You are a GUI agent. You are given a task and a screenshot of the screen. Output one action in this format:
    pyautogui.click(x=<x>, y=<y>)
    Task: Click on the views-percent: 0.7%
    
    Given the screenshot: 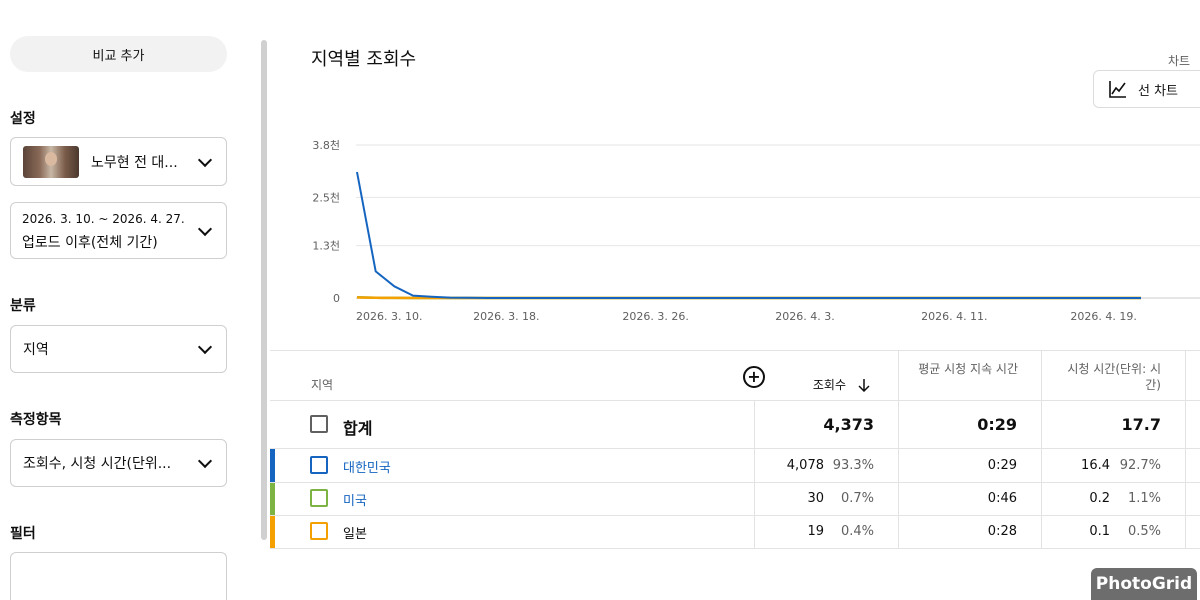 What is the action you would take?
    pyautogui.click(x=857, y=498)
    